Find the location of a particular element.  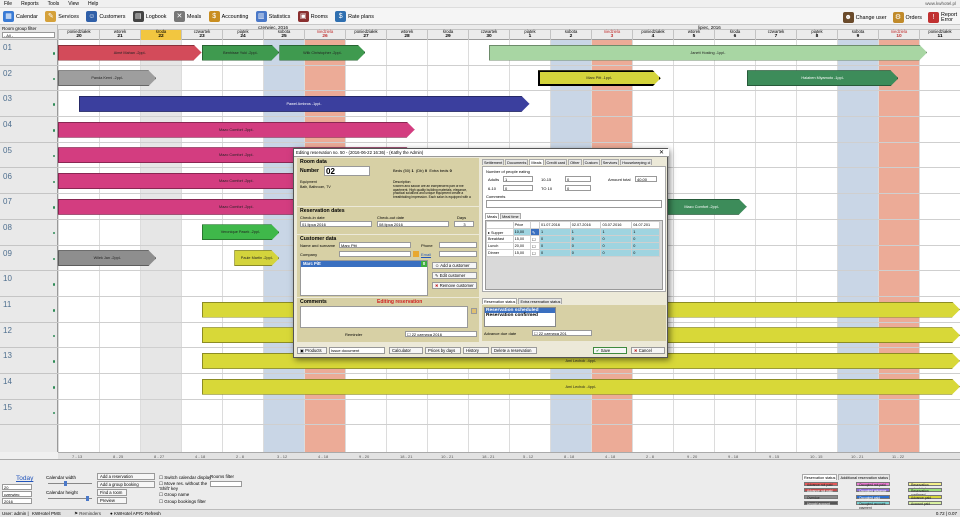

tab-settlement: Settlement is located at coordinates (493, 162).